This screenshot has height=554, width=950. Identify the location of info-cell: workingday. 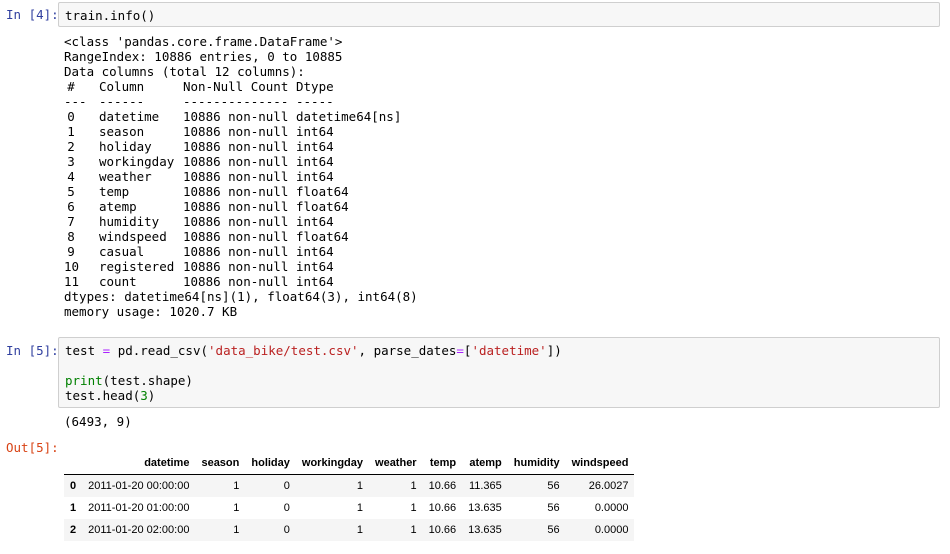
(137, 161).